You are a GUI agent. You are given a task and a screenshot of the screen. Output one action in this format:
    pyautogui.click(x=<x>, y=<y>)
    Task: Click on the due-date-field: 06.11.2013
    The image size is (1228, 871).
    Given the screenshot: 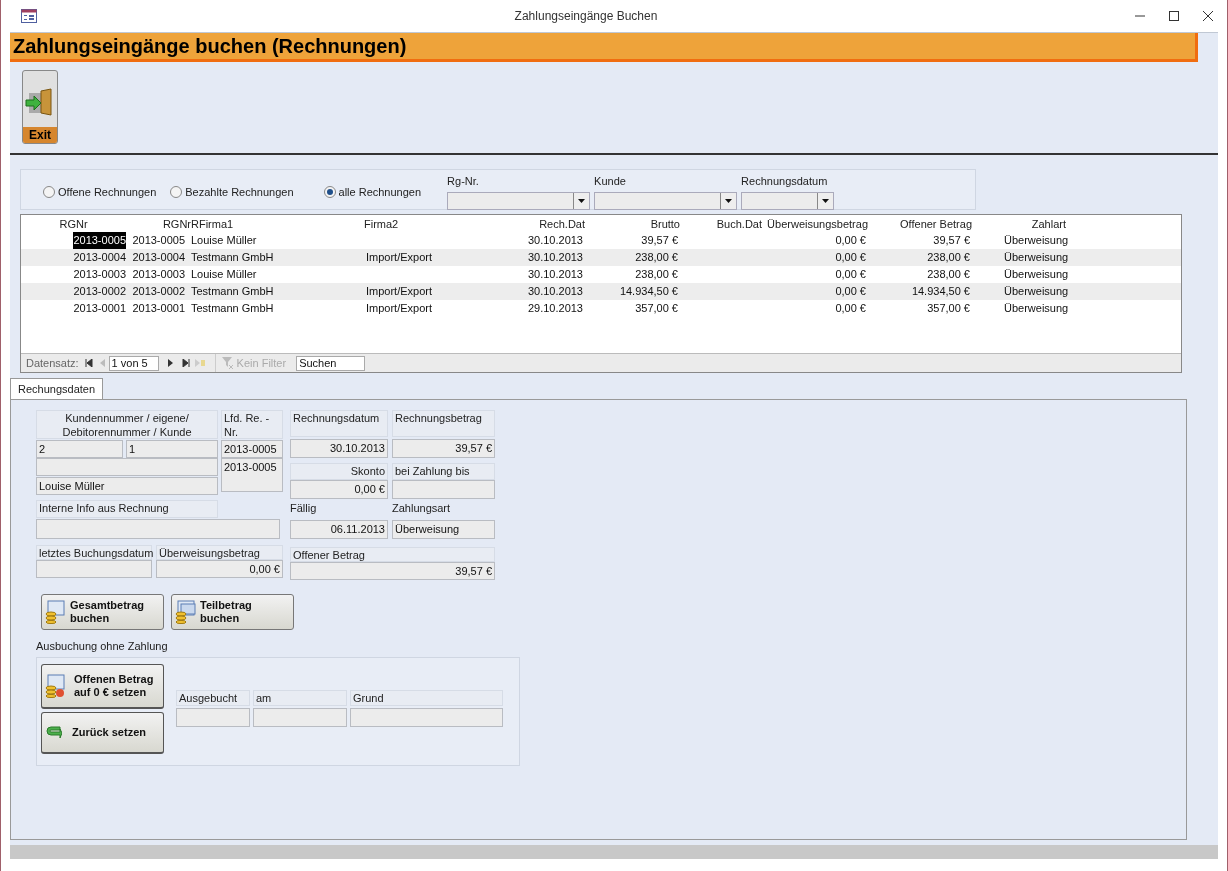 What is the action you would take?
    pyautogui.click(x=339, y=529)
    